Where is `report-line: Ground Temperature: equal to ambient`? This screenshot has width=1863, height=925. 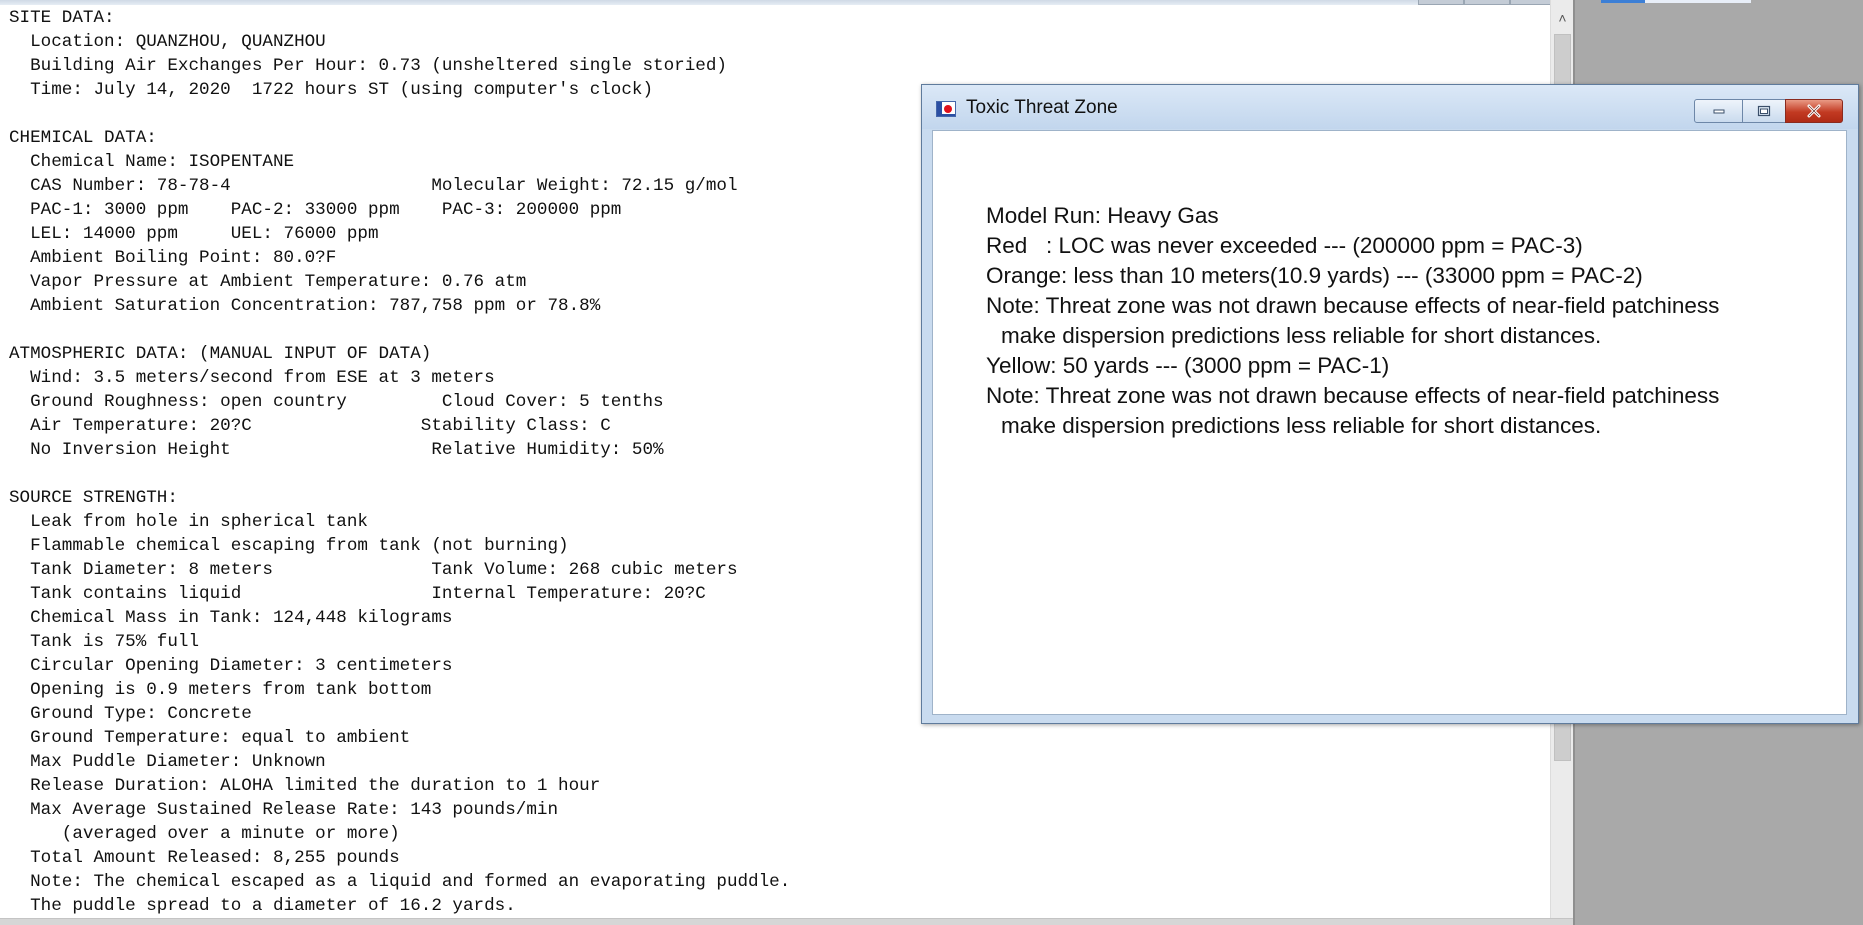 report-line: Ground Temperature: equal to ambient is located at coordinates (210, 738).